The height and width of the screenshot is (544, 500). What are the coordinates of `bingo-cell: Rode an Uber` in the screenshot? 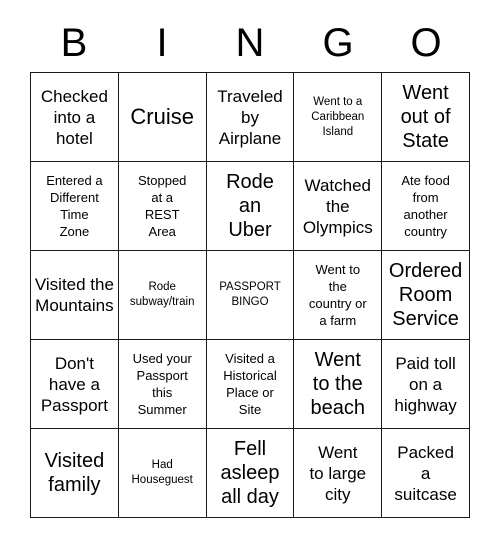 It's located at (250, 206).